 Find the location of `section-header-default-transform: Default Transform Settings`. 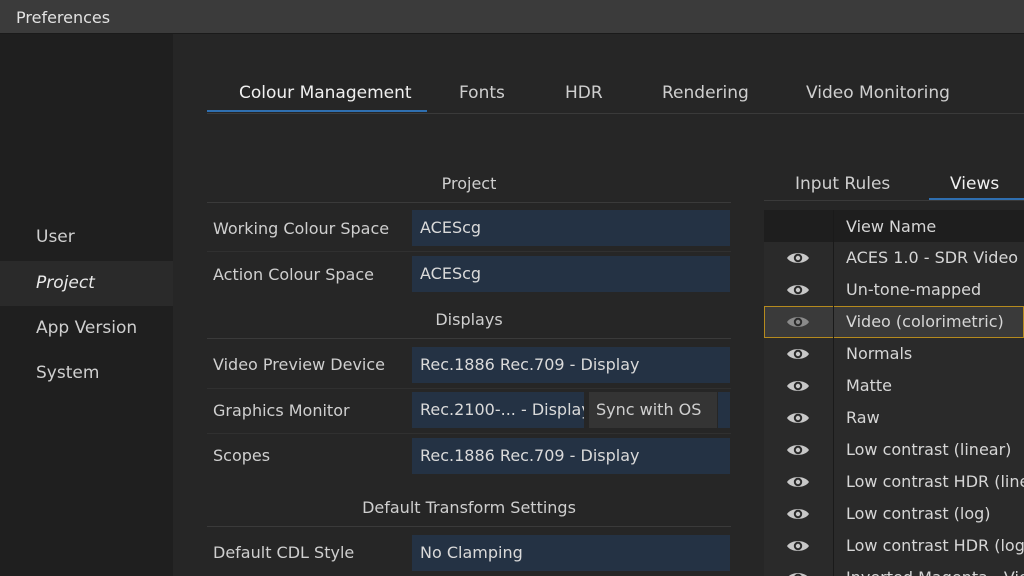

section-header-default-transform: Default Transform Settings is located at coordinates (469, 512).